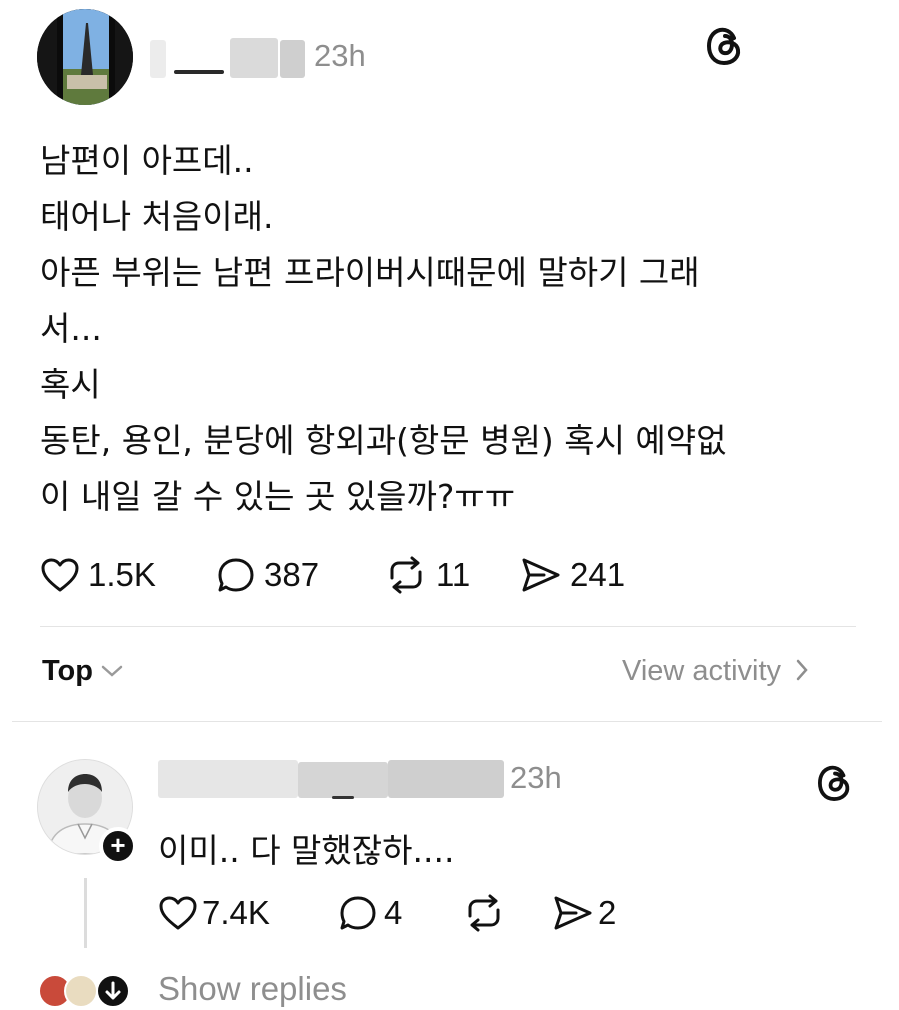 This screenshot has height=1010, width=899. I want to click on post-text-line: 혹시, so click(70, 384).